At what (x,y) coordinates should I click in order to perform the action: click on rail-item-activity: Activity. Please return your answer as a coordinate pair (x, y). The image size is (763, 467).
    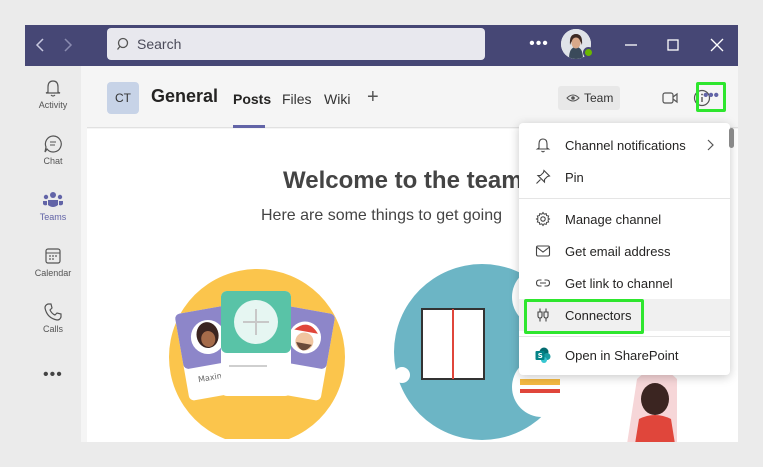
    Looking at the image, I should click on (53, 104).